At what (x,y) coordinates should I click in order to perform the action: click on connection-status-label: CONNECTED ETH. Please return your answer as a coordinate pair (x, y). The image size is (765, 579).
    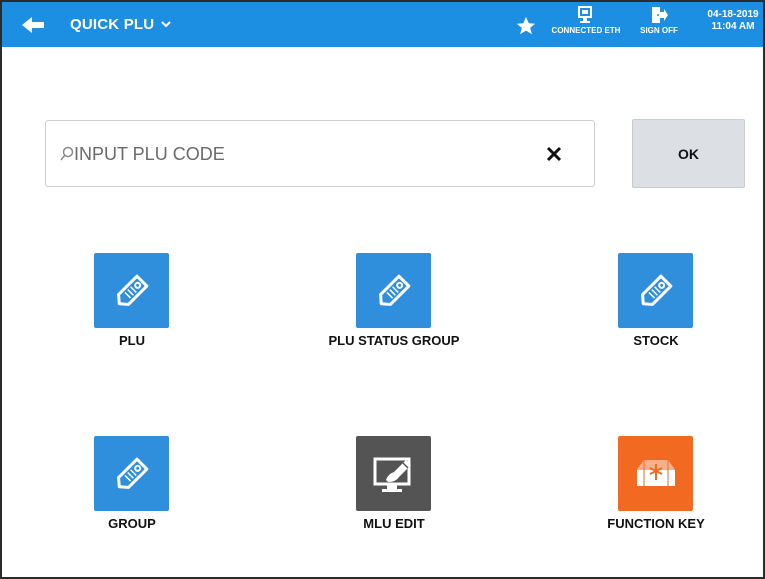
    Looking at the image, I should click on (586, 30).